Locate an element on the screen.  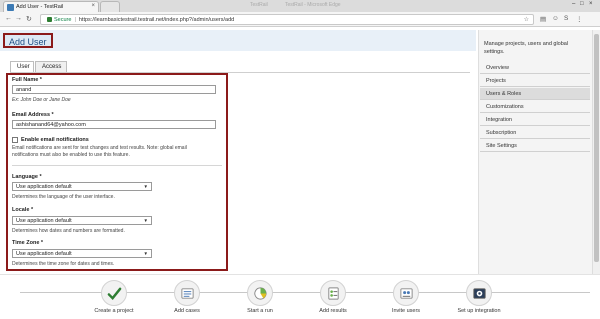
full-name-label: Full Name * is located at coordinates (27, 80).